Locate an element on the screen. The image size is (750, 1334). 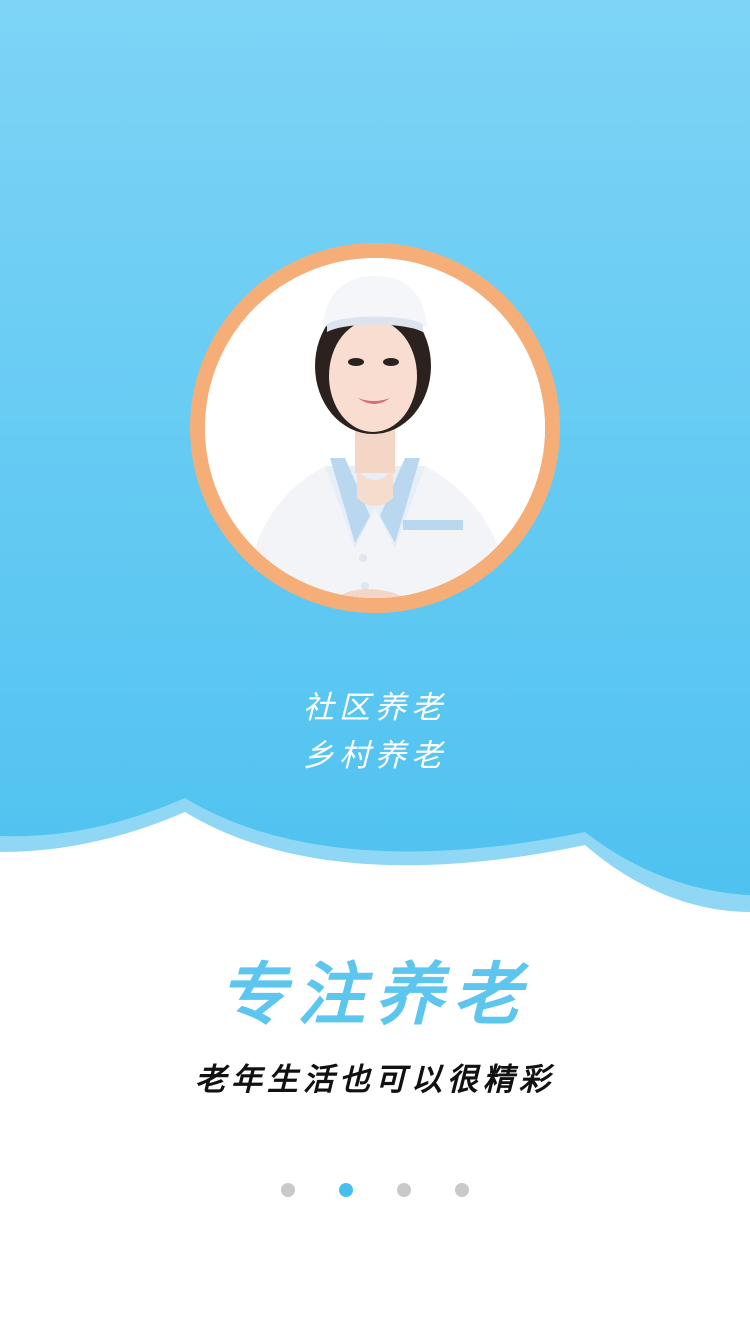
avatar-frame is located at coordinates (375, 428).